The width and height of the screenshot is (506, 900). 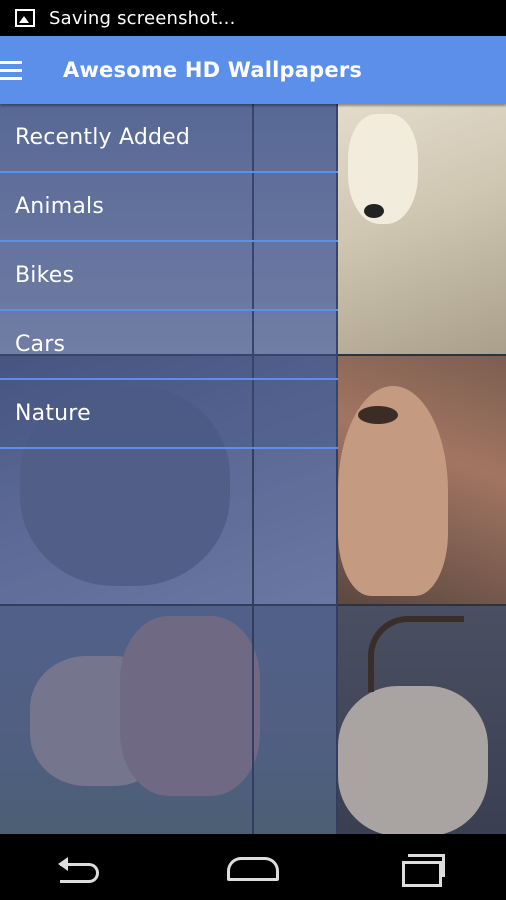 What do you see at coordinates (422, 720) in the screenshot?
I see `reindeer-thumbnail` at bounding box center [422, 720].